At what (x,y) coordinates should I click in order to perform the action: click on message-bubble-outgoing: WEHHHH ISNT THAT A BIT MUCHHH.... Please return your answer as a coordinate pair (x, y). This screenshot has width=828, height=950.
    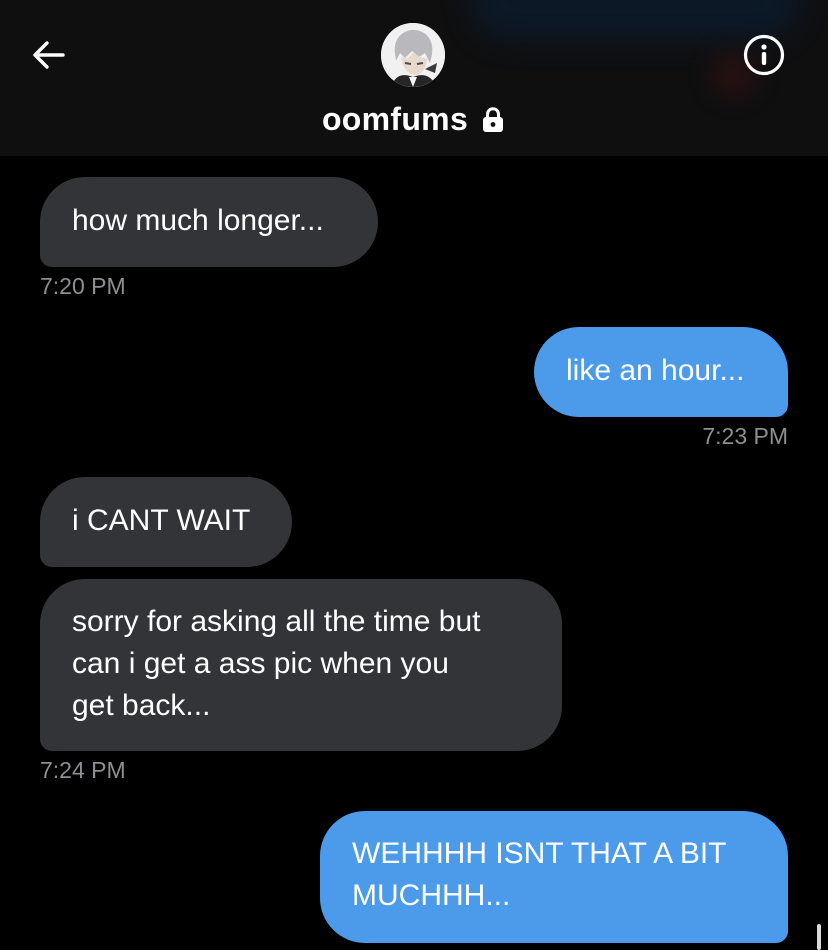
    Looking at the image, I should click on (554, 877).